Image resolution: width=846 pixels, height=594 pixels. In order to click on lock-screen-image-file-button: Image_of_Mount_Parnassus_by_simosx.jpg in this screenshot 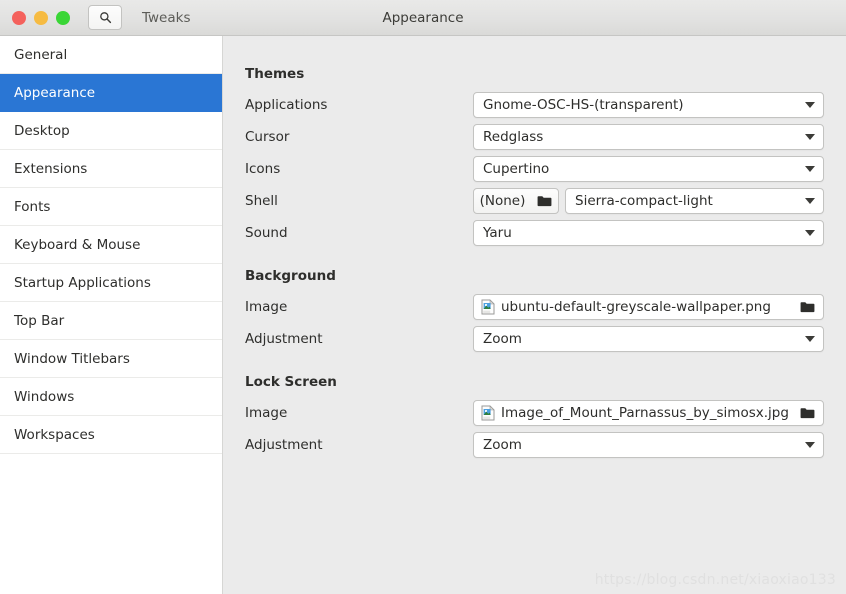, I will do `click(648, 413)`.